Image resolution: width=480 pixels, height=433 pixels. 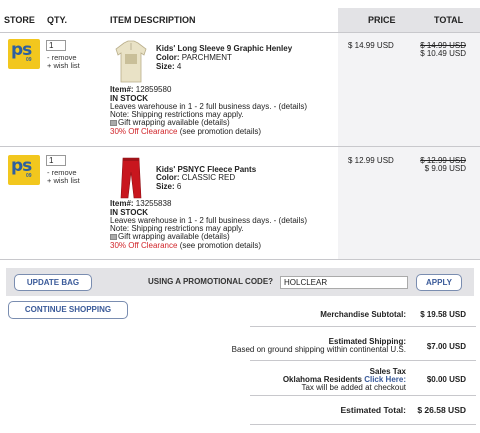 What do you see at coordinates (131, 62) in the screenshot?
I see `henley-shirt-image` at bounding box center [131, 62].